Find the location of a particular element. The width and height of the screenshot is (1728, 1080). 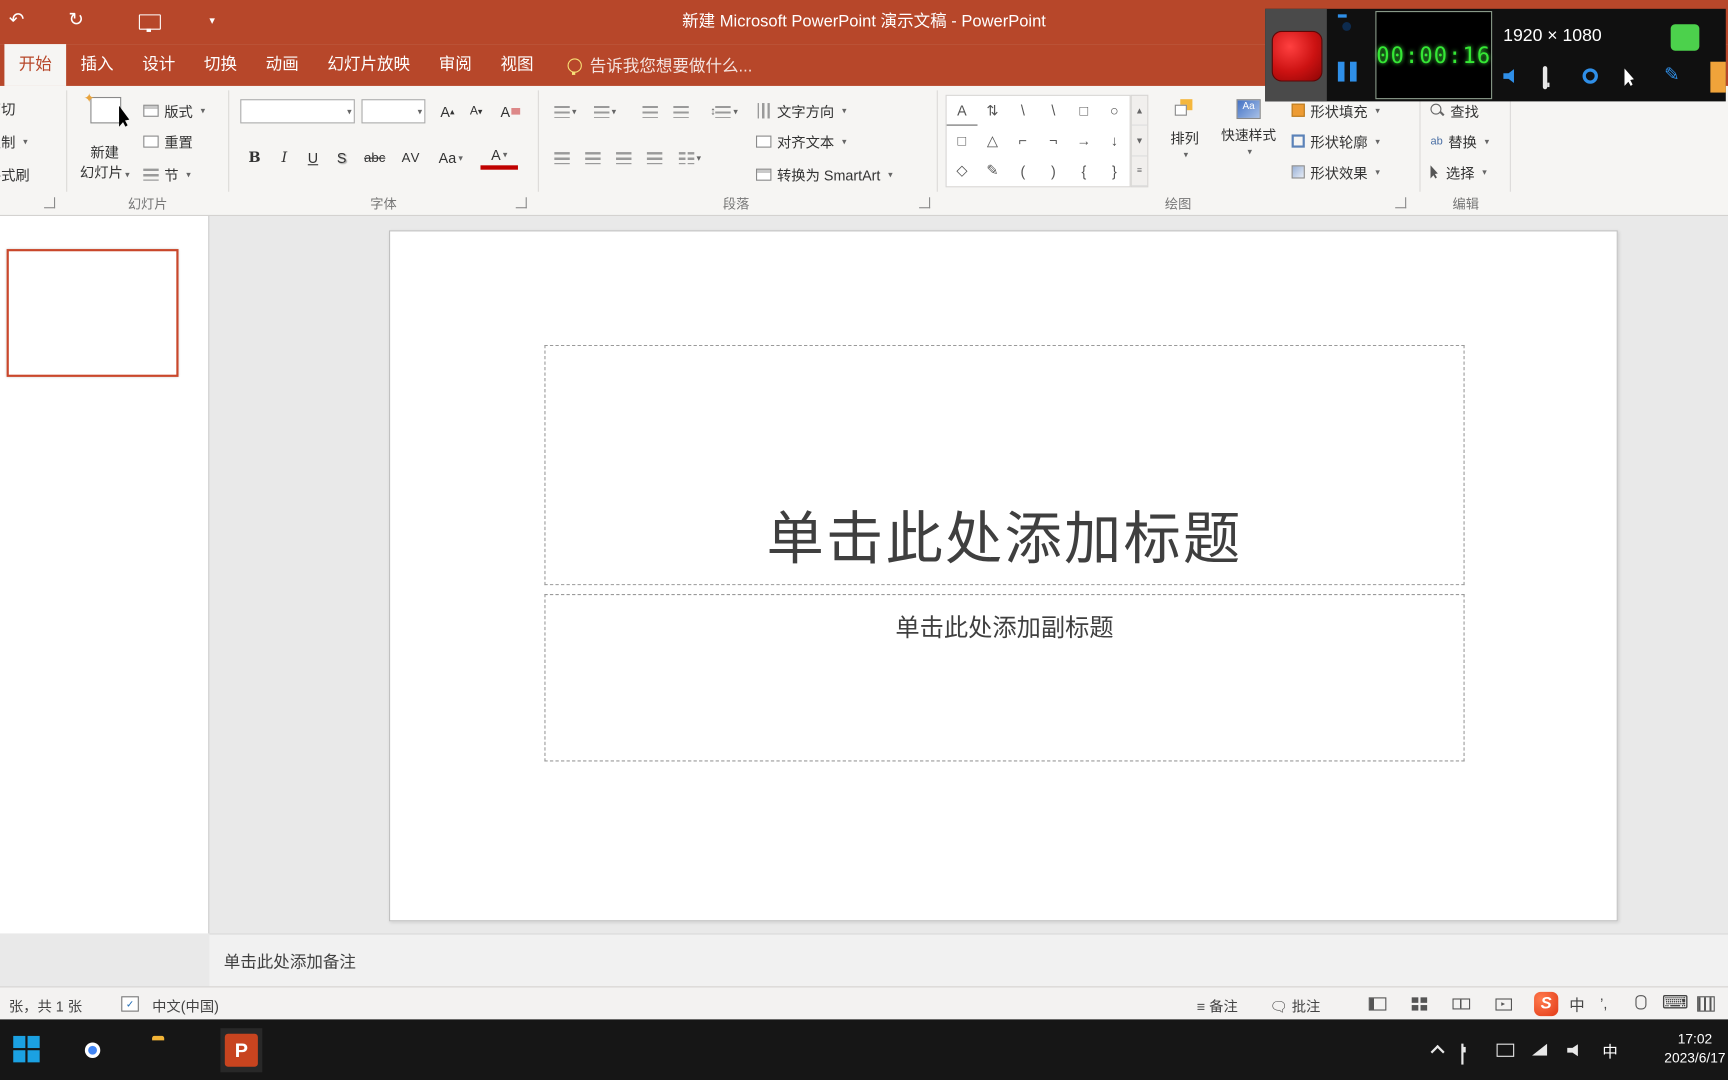

copy-button: 复制▾ is located at coordinates (14, 141).